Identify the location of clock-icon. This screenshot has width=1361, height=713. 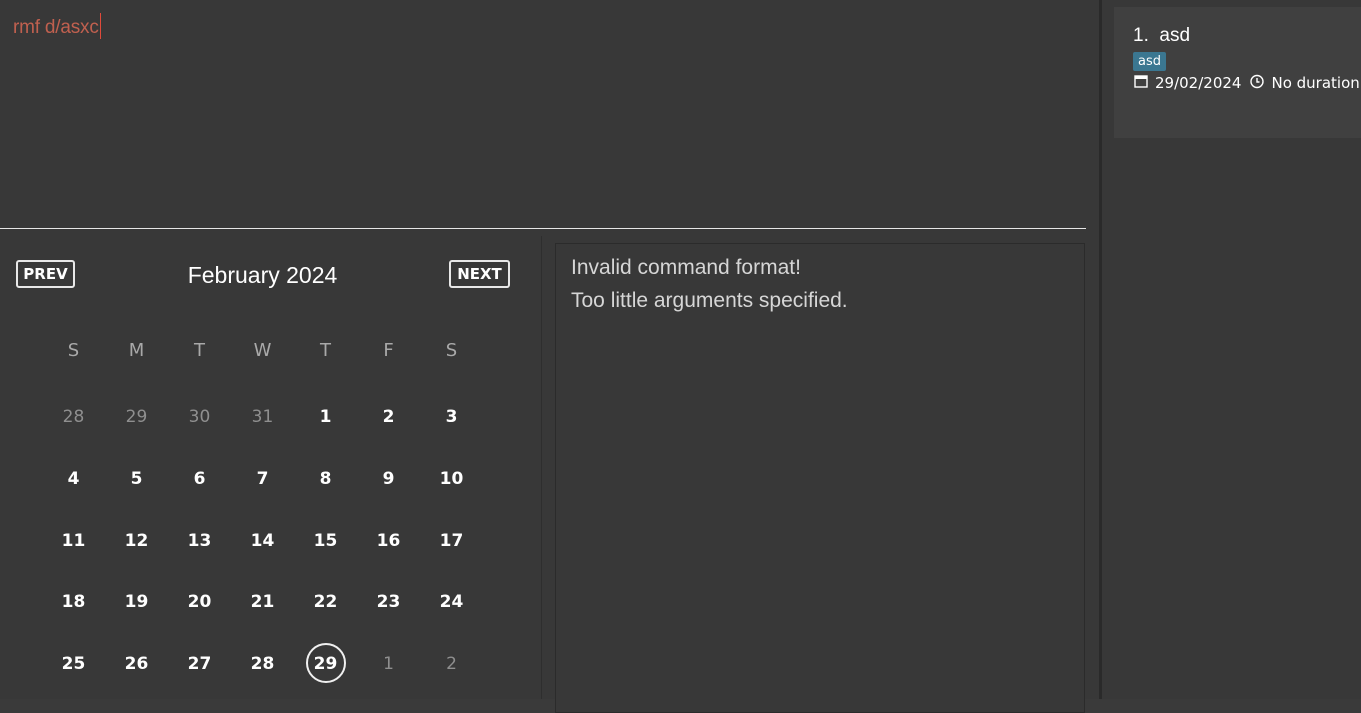
(1257, 83).